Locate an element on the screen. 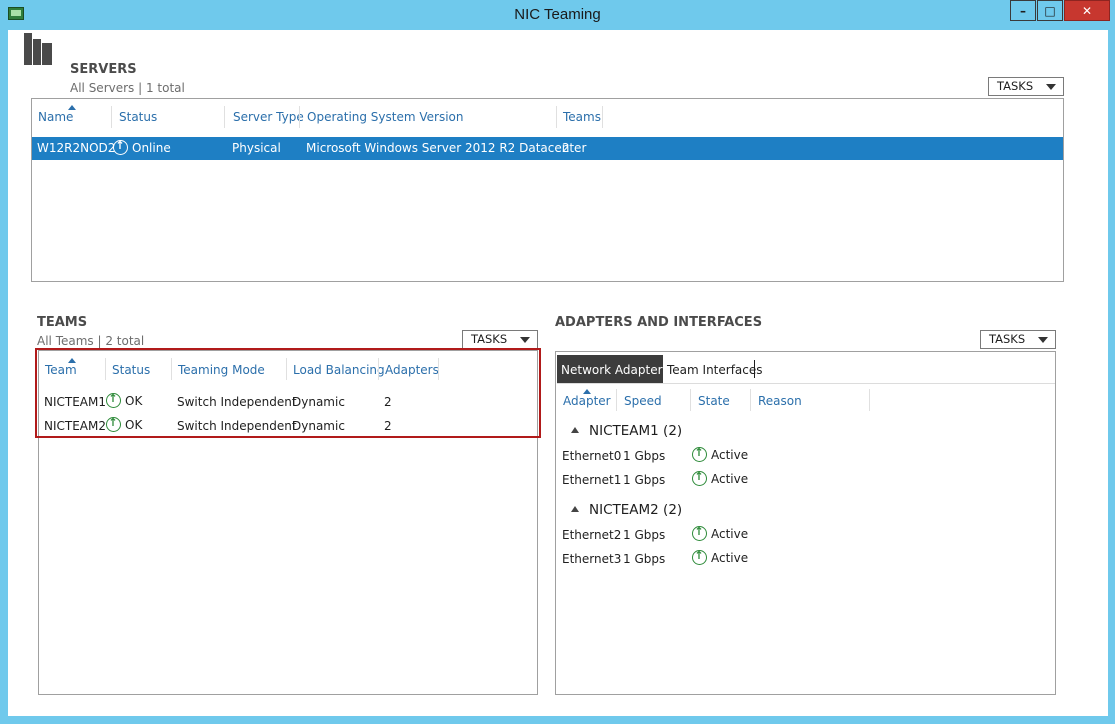  server-status: Online is located at coordinates (142, 147).